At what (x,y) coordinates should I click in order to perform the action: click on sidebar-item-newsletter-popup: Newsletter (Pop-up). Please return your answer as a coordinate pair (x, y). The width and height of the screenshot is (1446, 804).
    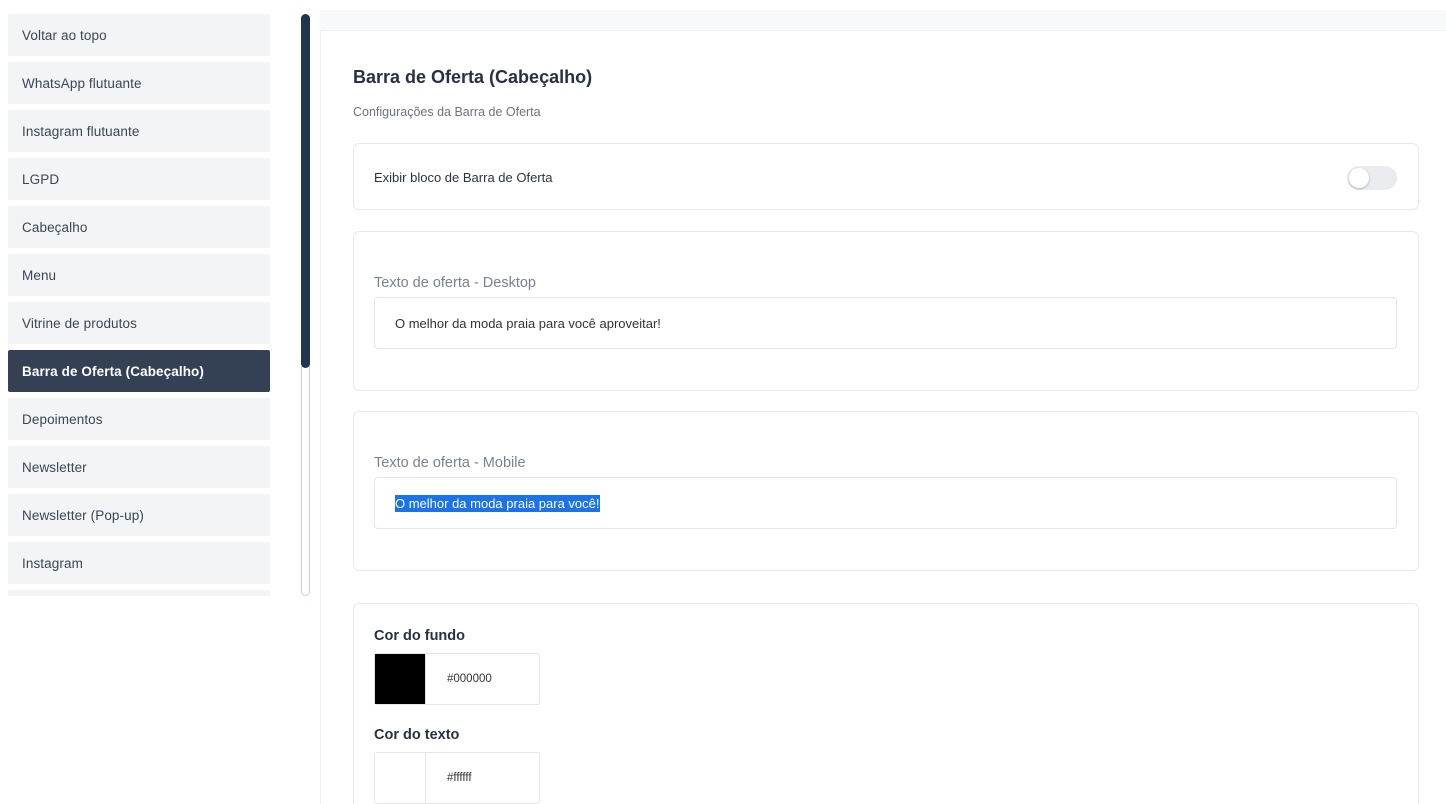
    Looking at the image, I should click on (139, 515).